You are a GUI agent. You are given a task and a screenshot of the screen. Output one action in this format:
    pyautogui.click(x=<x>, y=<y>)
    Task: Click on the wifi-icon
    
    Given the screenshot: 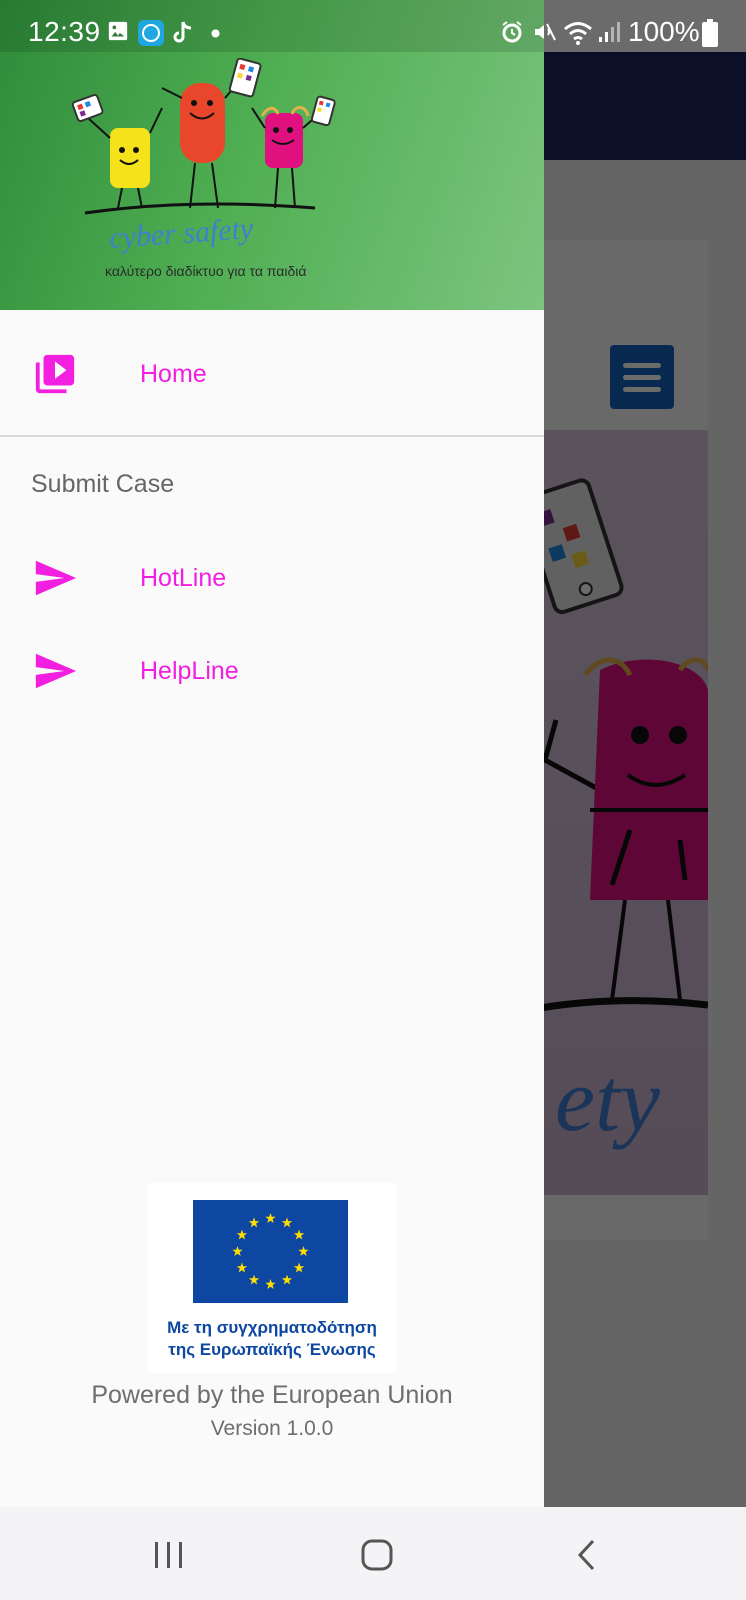 What is the action you would take?
    pyautogui.click(x=578, y=33)
    